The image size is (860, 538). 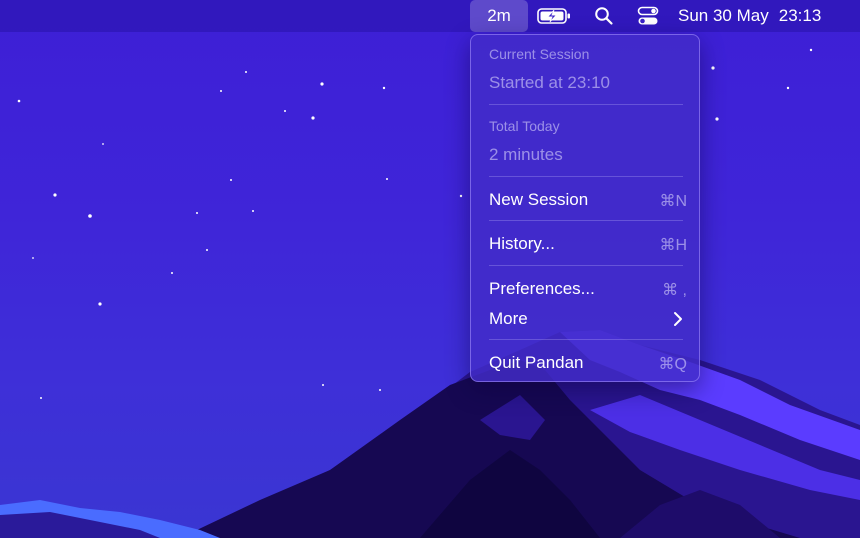 What do you see at coordinates (673, 201) in the screenshot?
I see `menu-item-shortcut: ⌘N` at bounding box center [673, 201].